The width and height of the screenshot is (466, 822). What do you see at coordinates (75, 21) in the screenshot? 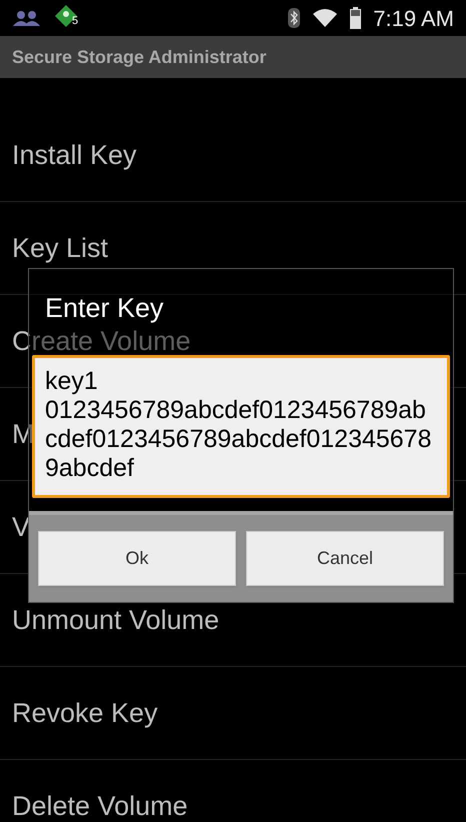
I see `notification-count: 5` at bounding box center [75, 21].